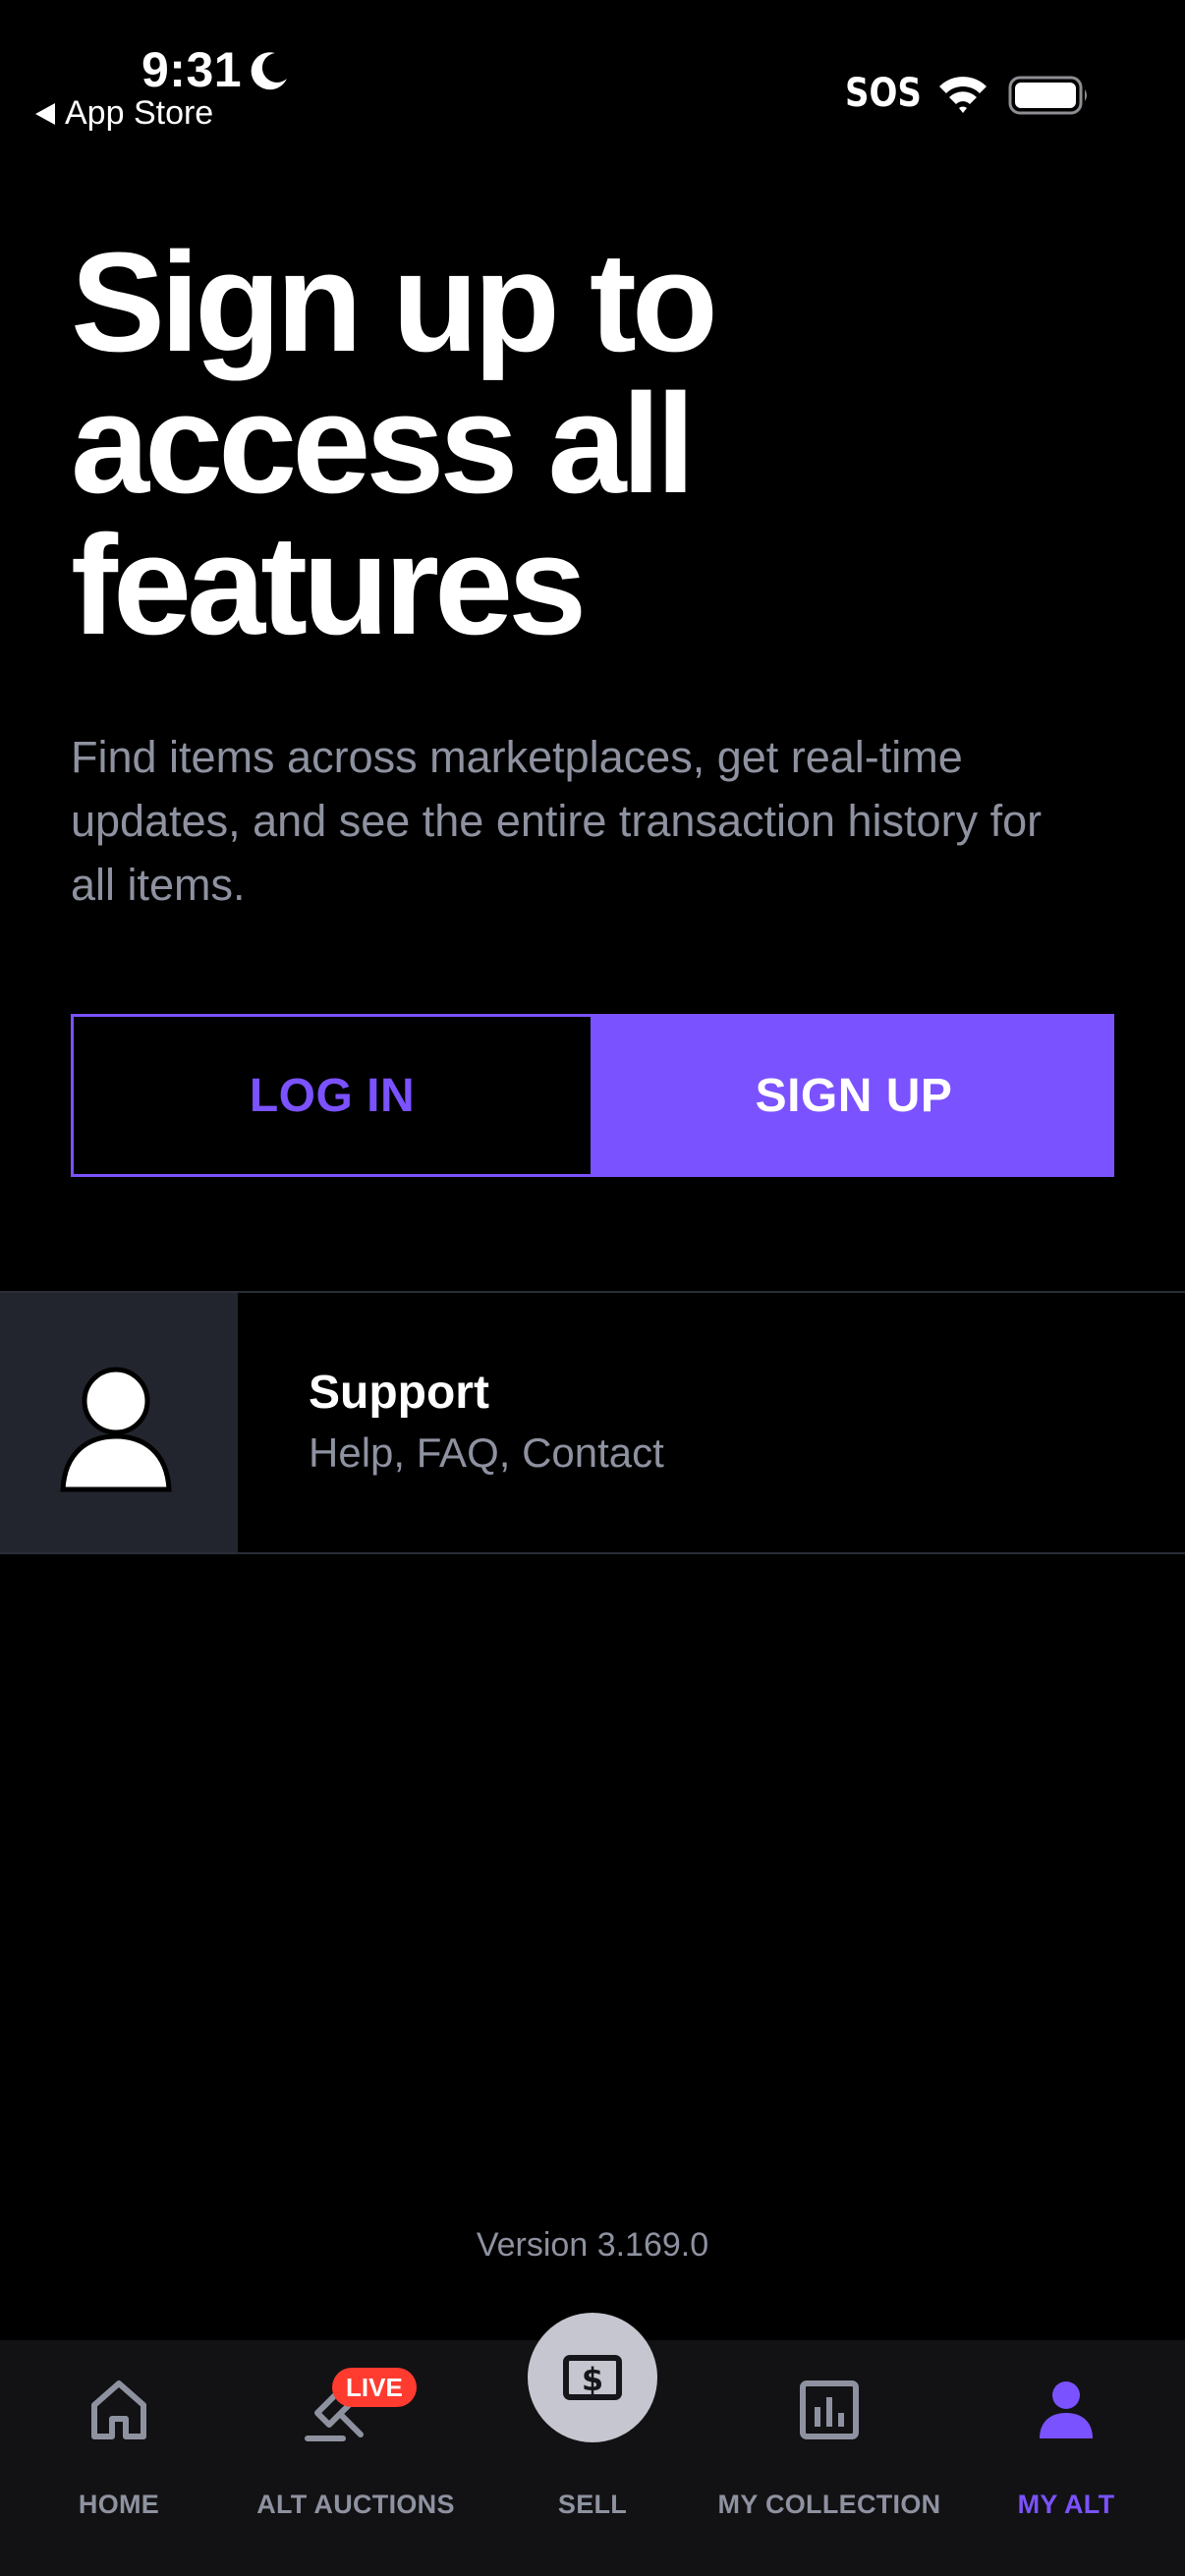 This screenshot has width=1185, height=2576. Describe the element at coordinates (829, 2504) in the screenshot. I see `tab-my-collection-label: MY COLLECTION` at that location.